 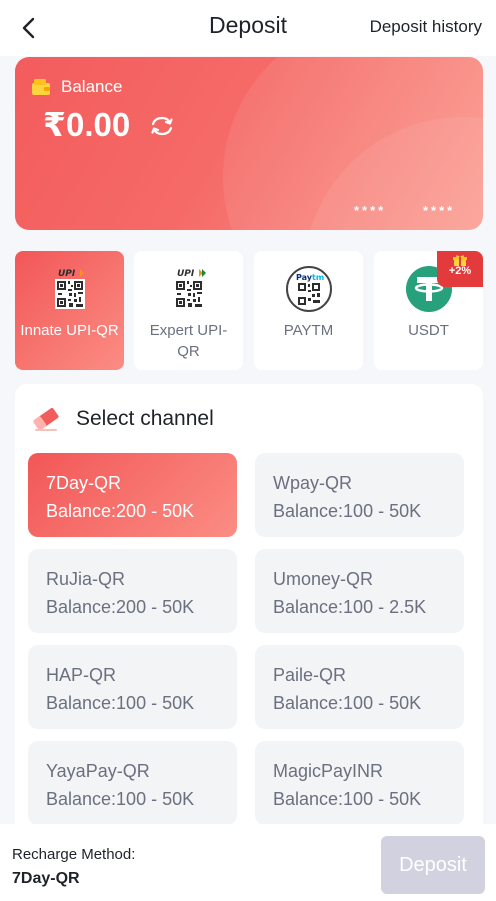 What do you see at coordinates (248, 28) in the screenshot?
I see `header: Deposit Deposit history` at bounding box center [248, 28].